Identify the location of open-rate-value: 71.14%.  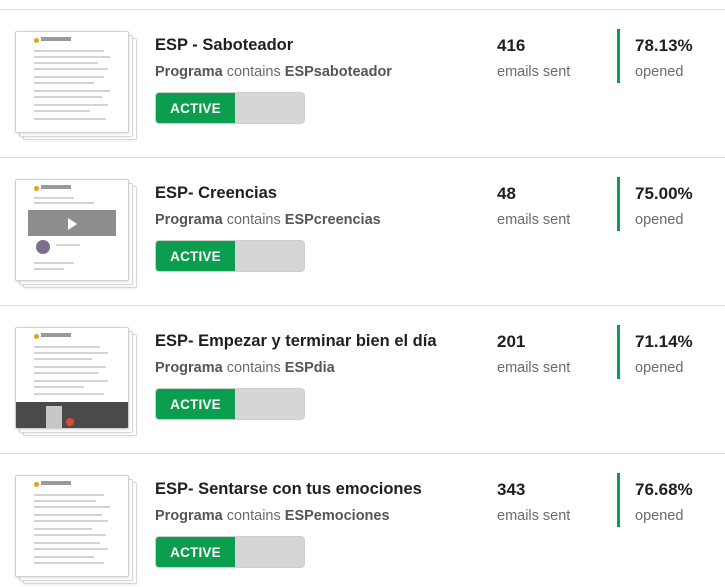
(664, 341).